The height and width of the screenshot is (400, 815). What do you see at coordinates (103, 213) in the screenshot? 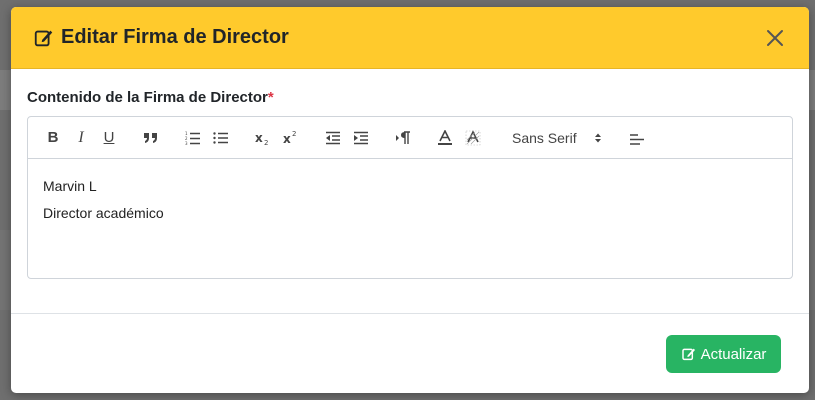
I see `content-line: Director académico` at bounding box center [103, 213].